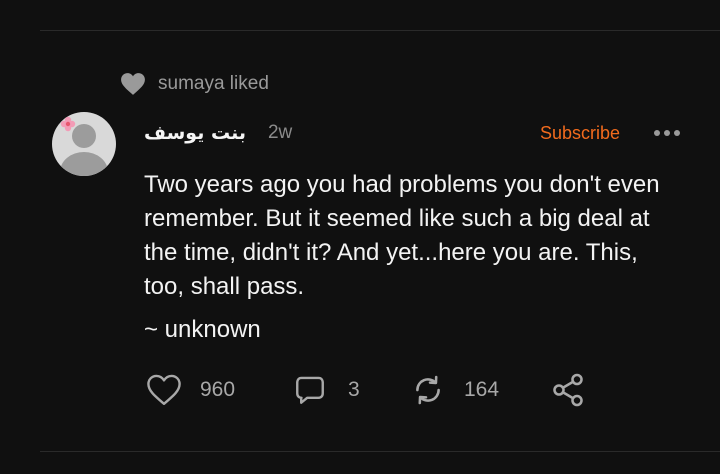  I want to click on comment-icon, so click(310, 390).